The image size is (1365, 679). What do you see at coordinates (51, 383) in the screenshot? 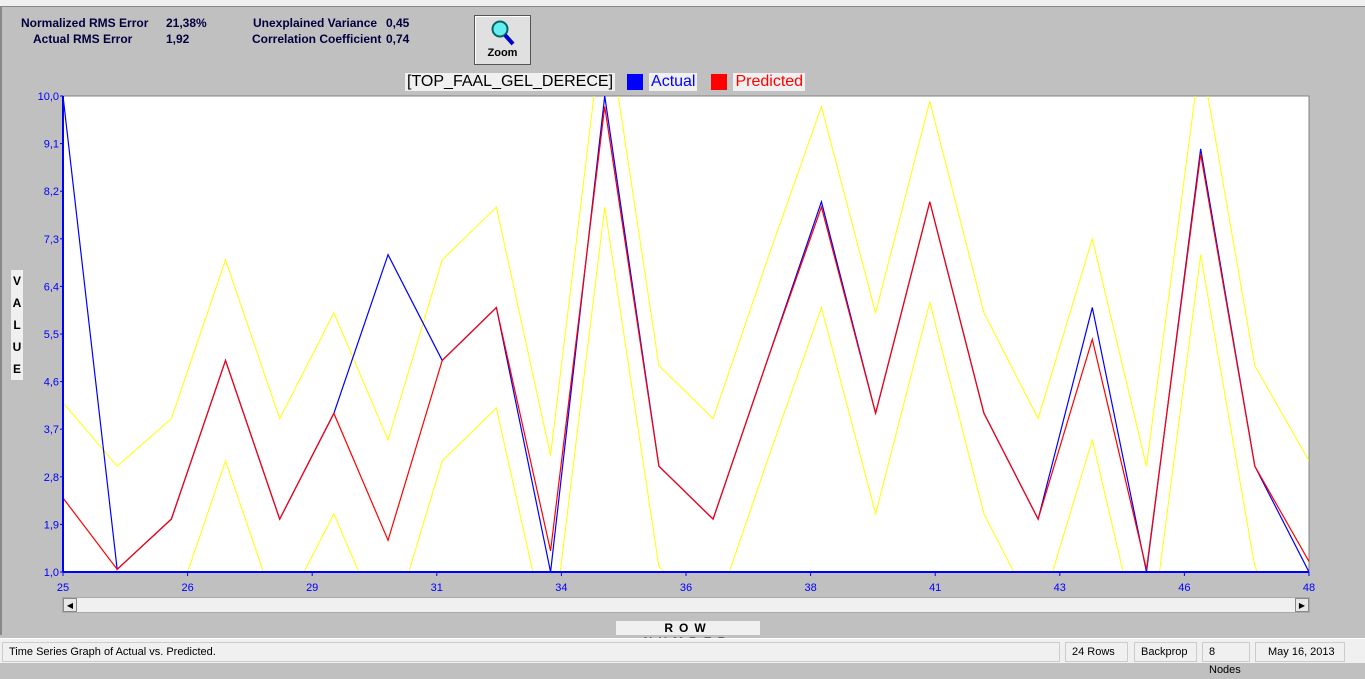
I see `y-tick-label: 4,6` at bounding box center [51, 383].